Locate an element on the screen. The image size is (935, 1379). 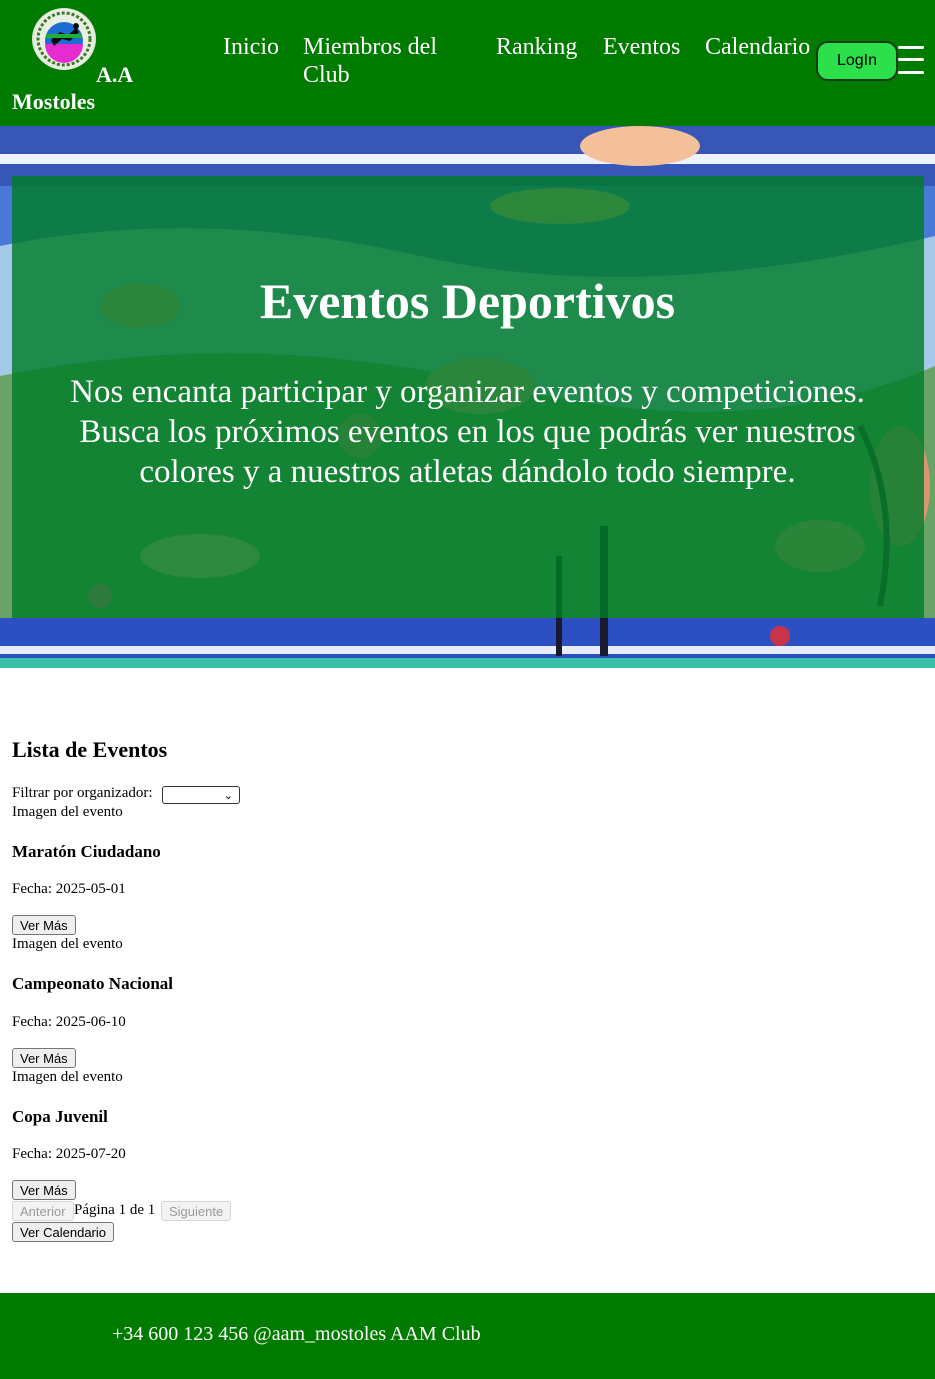
event-name: Maratón Ciudadano is located at coordinates (86, 851).